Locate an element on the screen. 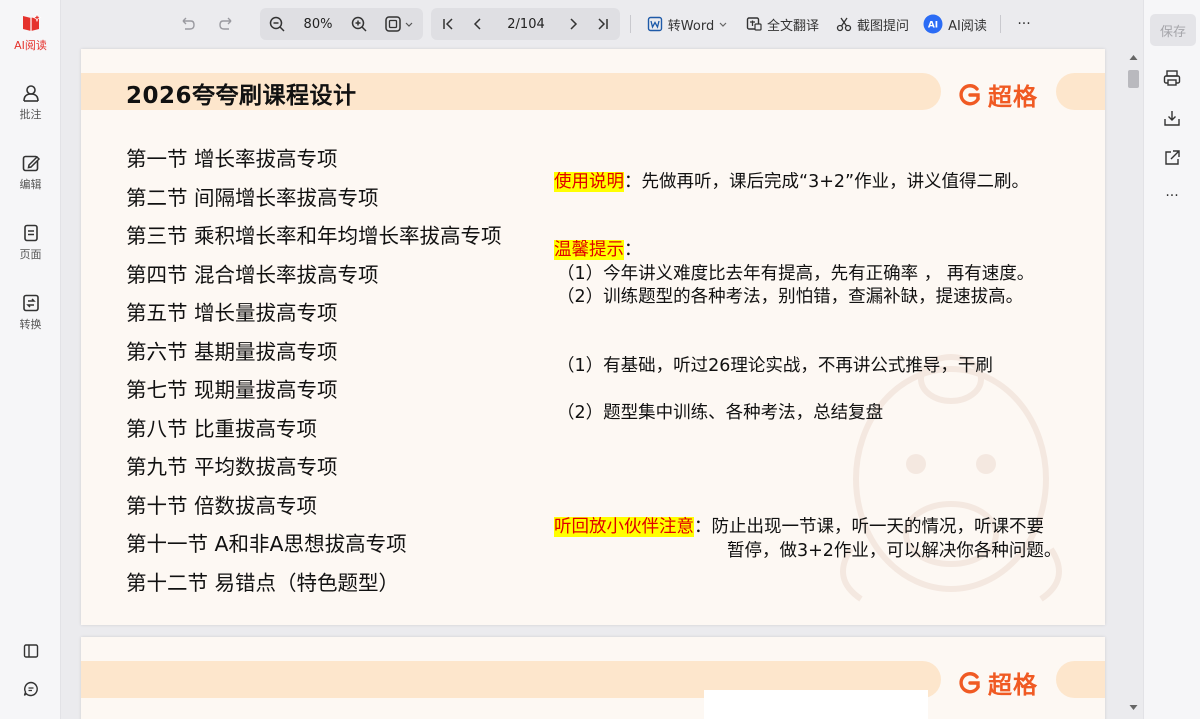 The height and width of the screenshot is (719, 1200). lesson-item: 第九节 平均数拔高专项 is located at coordinates (232, 467).